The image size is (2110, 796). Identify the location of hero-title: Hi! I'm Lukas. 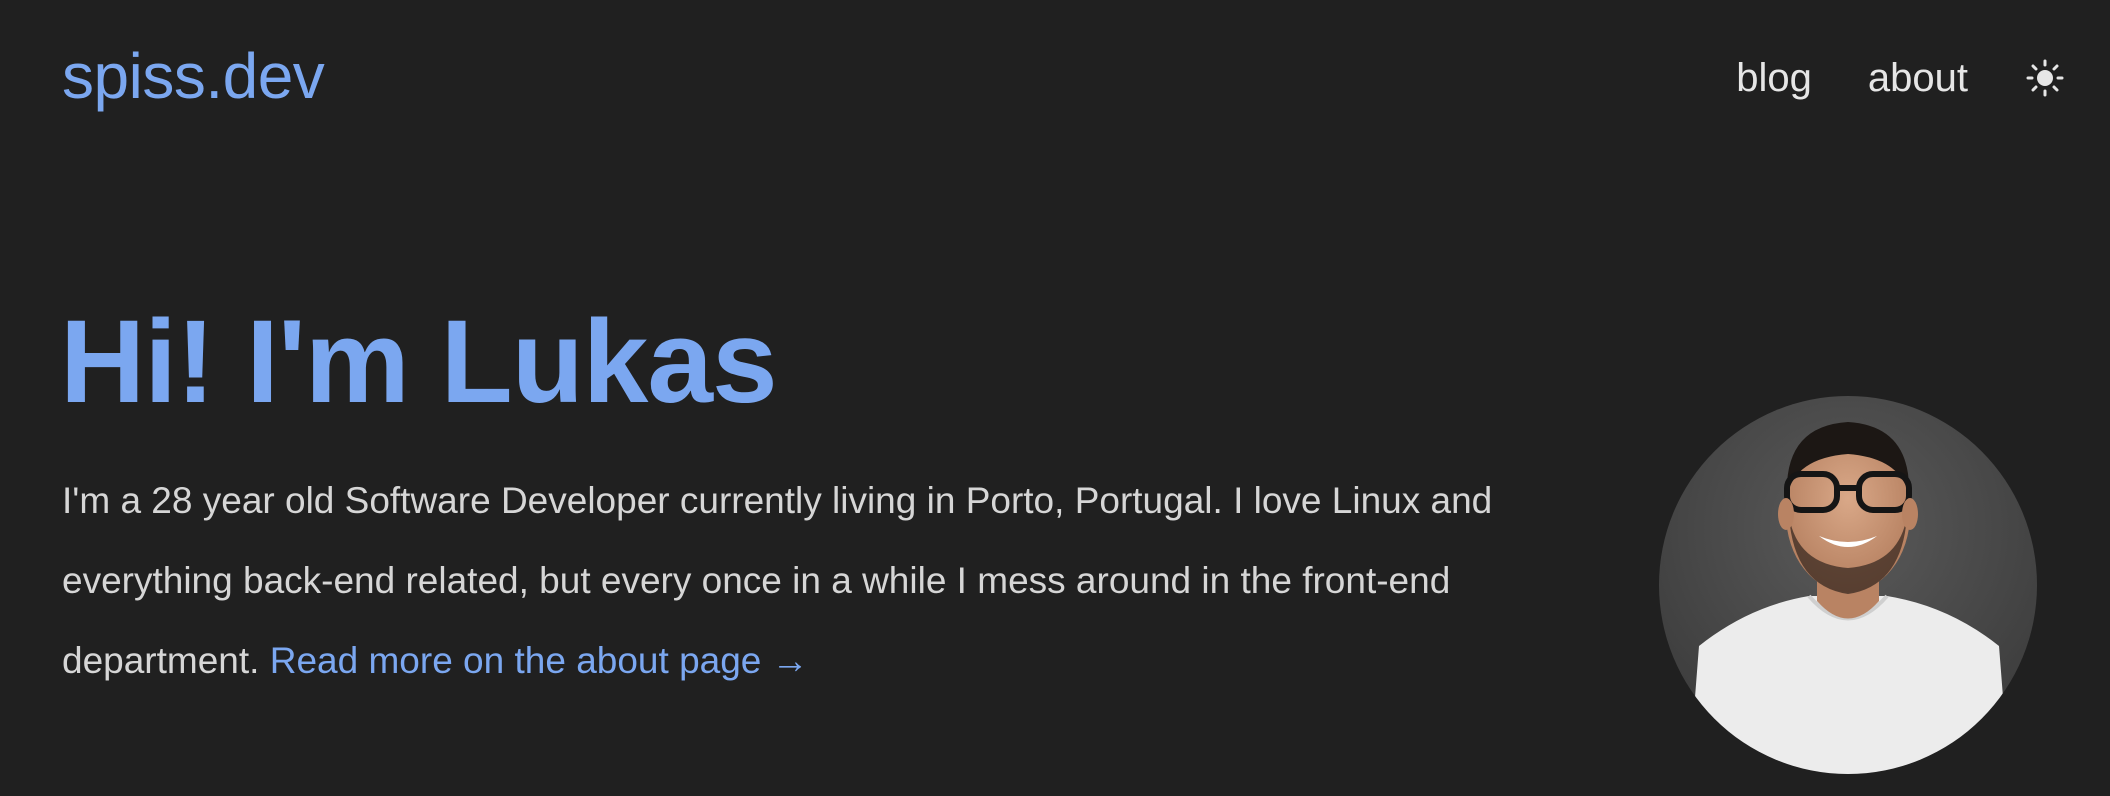
(419, 362).